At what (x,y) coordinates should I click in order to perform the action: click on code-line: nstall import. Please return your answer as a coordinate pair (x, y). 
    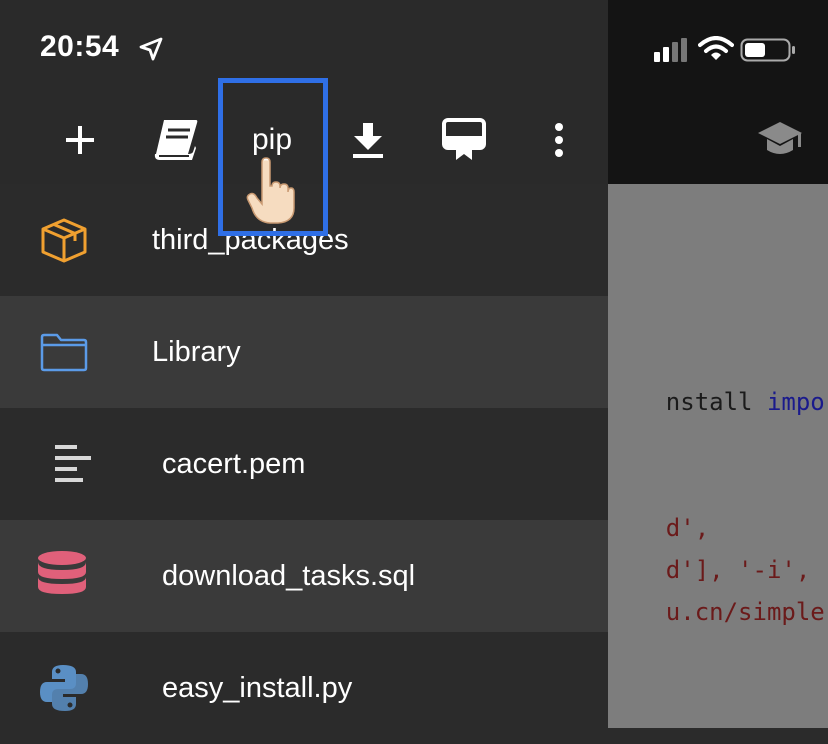
    Looking at the image, I should click on (746, 402).